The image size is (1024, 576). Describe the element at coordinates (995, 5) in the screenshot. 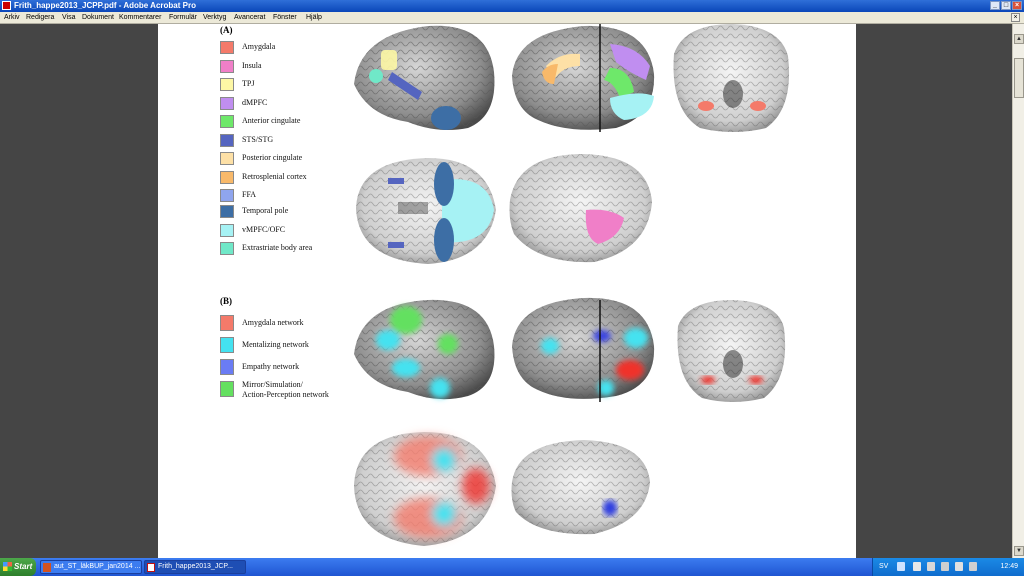

I see `minimize-button: _` at that location.